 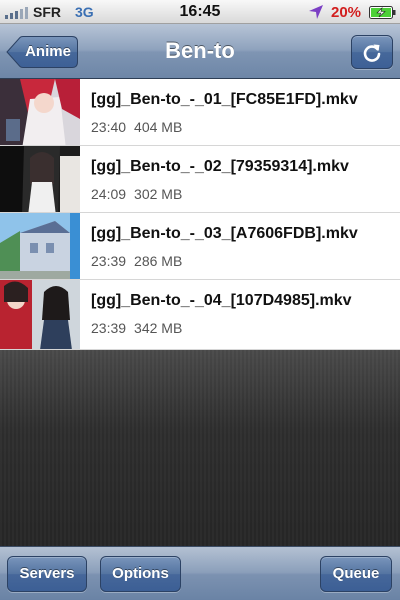 I want to click on file-meta: 23:40 404 MB, so click(x=136, y=127).